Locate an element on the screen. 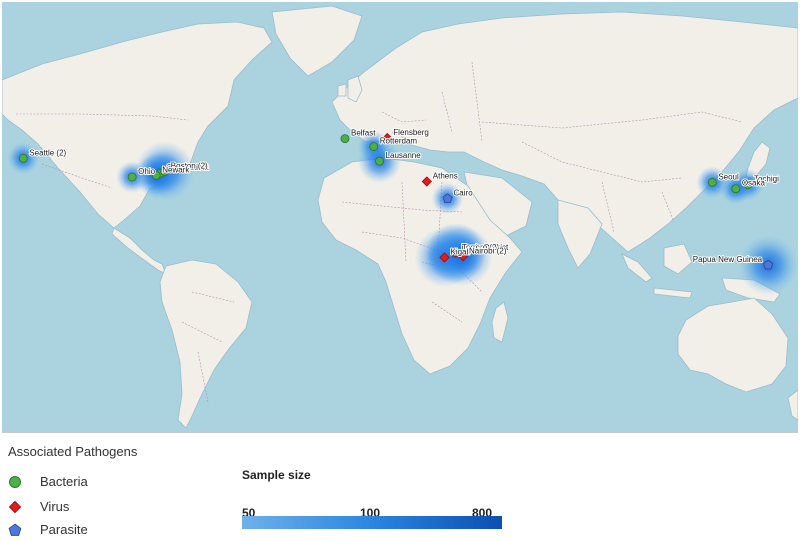 Image resolution: width=800 pixels, height=542 pixels. red-diamond-icon is located at coordinates (15, 506).